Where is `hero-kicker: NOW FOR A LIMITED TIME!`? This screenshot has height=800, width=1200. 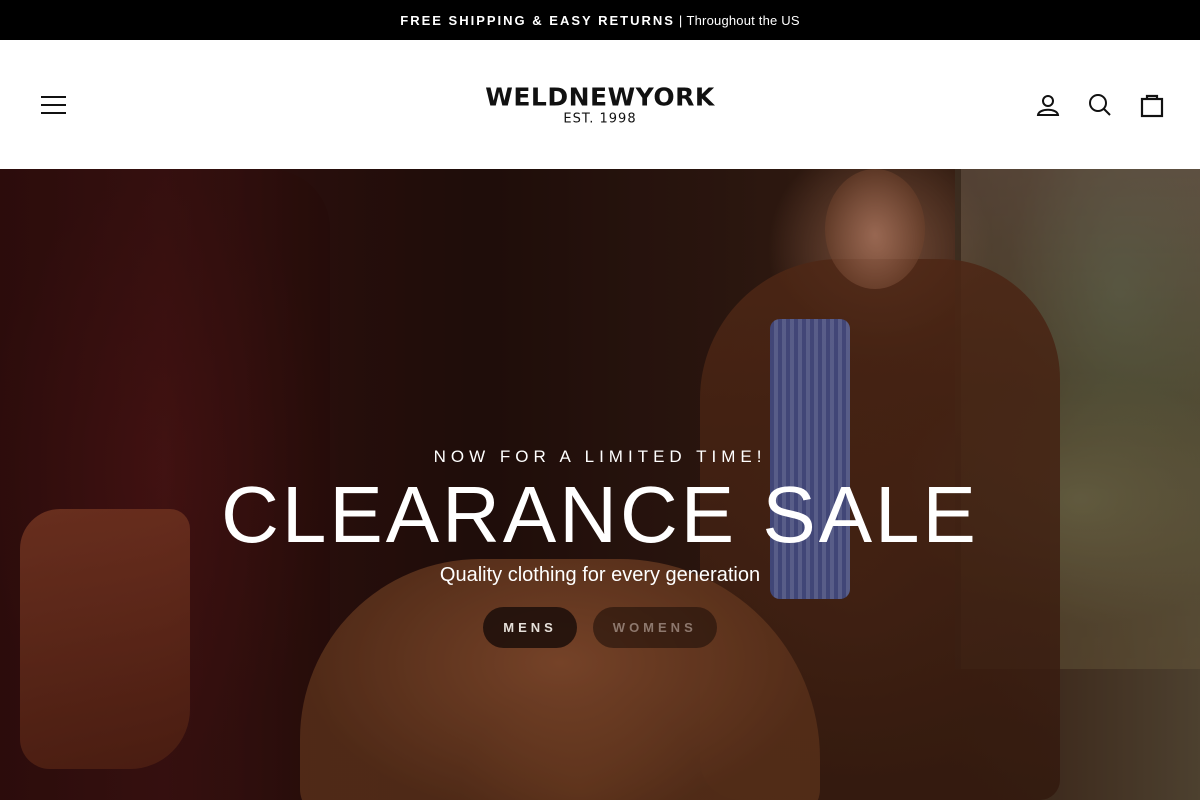 hero-kicker: NOW FOR A LIMITED TIME! is located at coordinates (600, 456).